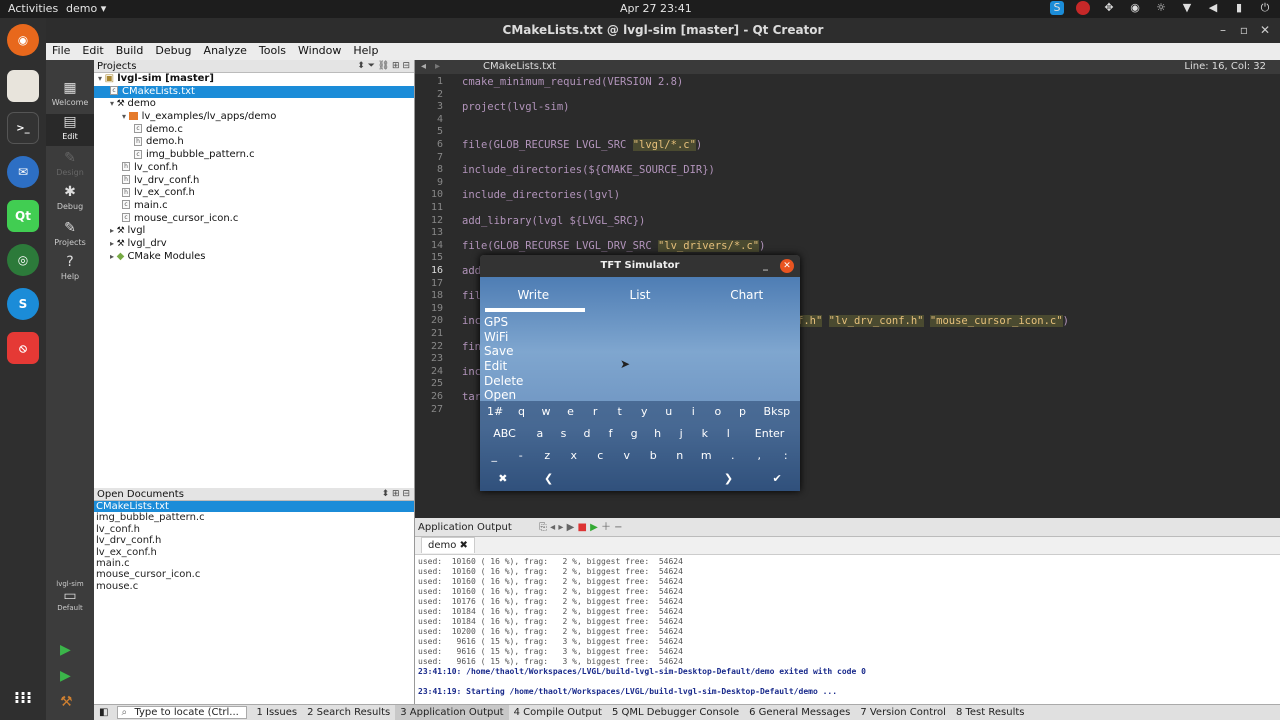 This screenshot has width=1280, height=720. Describe the element at coordinates (254, 219) in the screenshot. I see `tree-item: c mouse_cursor_icon.c` at that location.